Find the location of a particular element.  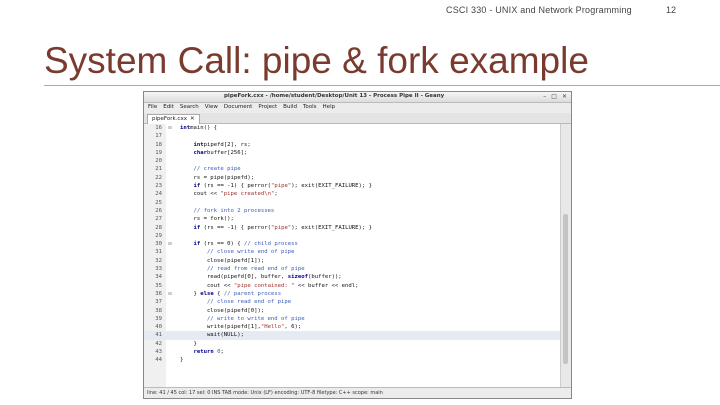

line-number: 29 is located at coordinates (158, 235).